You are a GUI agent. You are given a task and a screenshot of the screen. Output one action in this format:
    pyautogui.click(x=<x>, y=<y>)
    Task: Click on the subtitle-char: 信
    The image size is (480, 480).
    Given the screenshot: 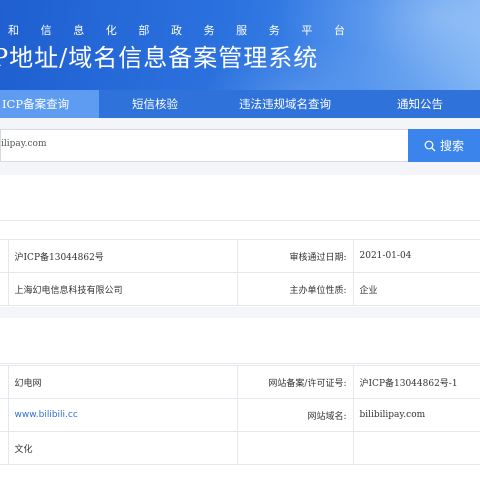 What is the action you would take?
    pyautogui.click(x=46, y=30)
    